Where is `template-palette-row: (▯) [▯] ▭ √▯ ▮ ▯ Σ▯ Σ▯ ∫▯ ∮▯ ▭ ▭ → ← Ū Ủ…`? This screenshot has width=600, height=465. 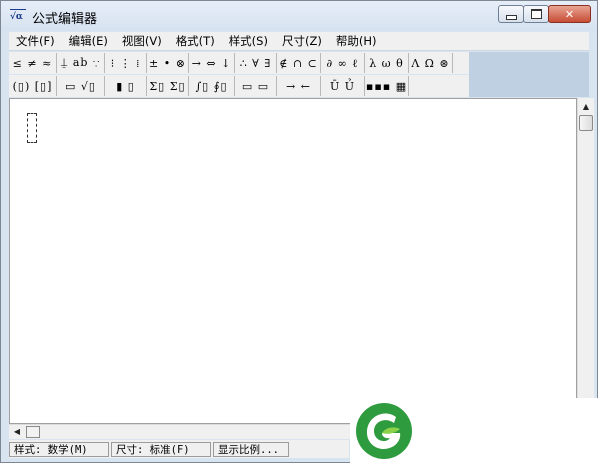 template-palette-row: (▯) [▯] ▭ √▯ ▮ ▯ Σ▯ Σ▯ ∫▯ ∮▯ ▭ ▭ → ← Ū Ủ… is located at coordinates (239, 86).